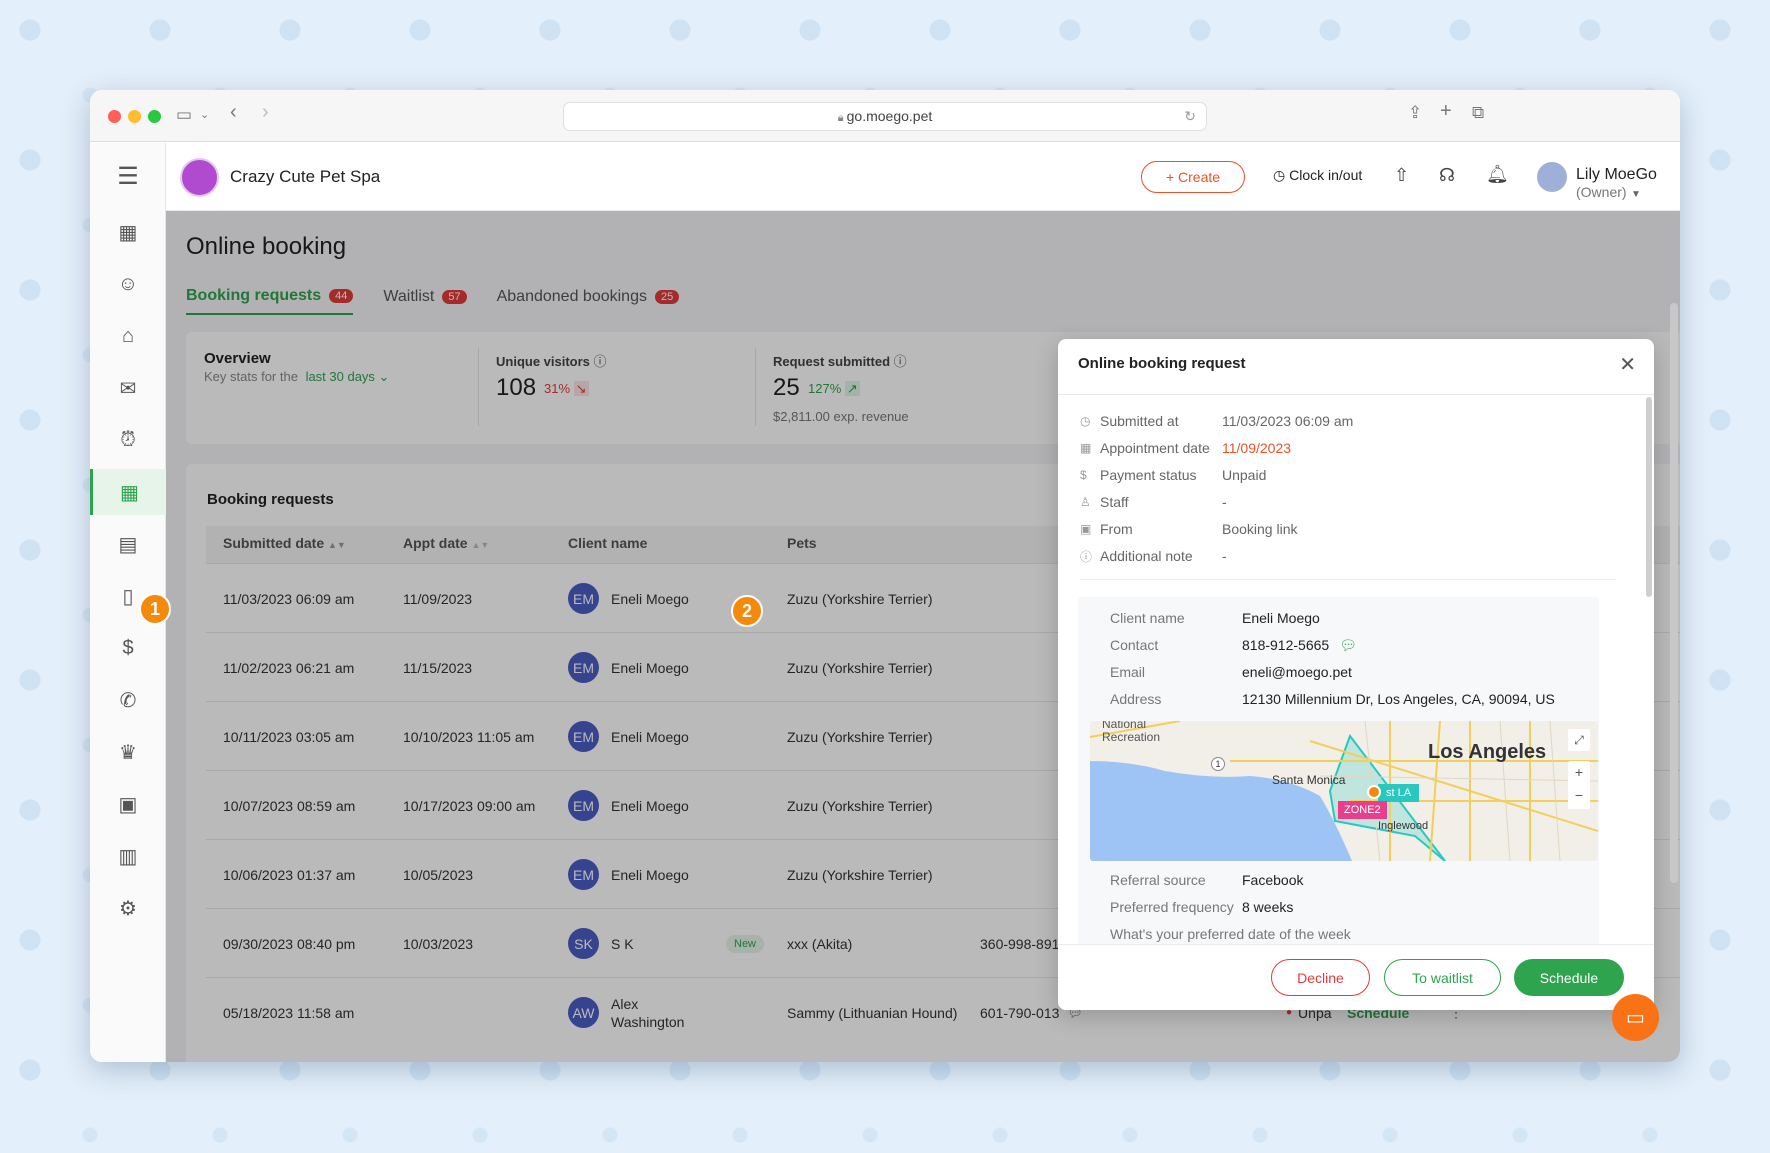 The height and width of the screenshot is (1153, 1770). I want to click on detail-label-text: Appointment date, so click(1155, 448).